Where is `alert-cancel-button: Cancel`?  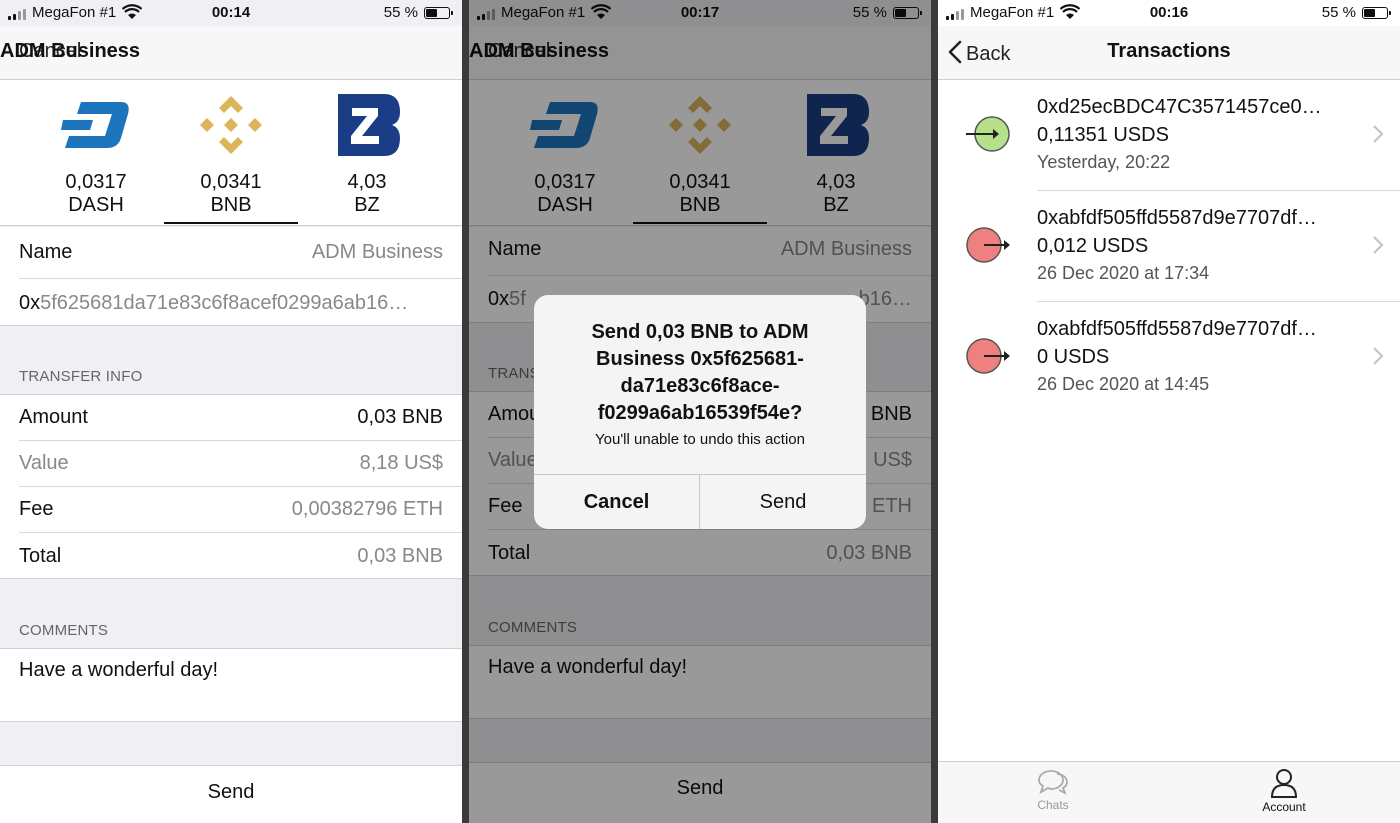 alert-cancel-button: Cancel is located at coordinates (617, 502).